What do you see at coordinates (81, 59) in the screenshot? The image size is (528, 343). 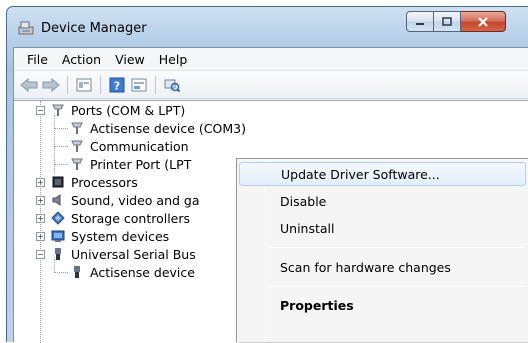 I see `menu-action: Action` at bounding box center [81, 59].